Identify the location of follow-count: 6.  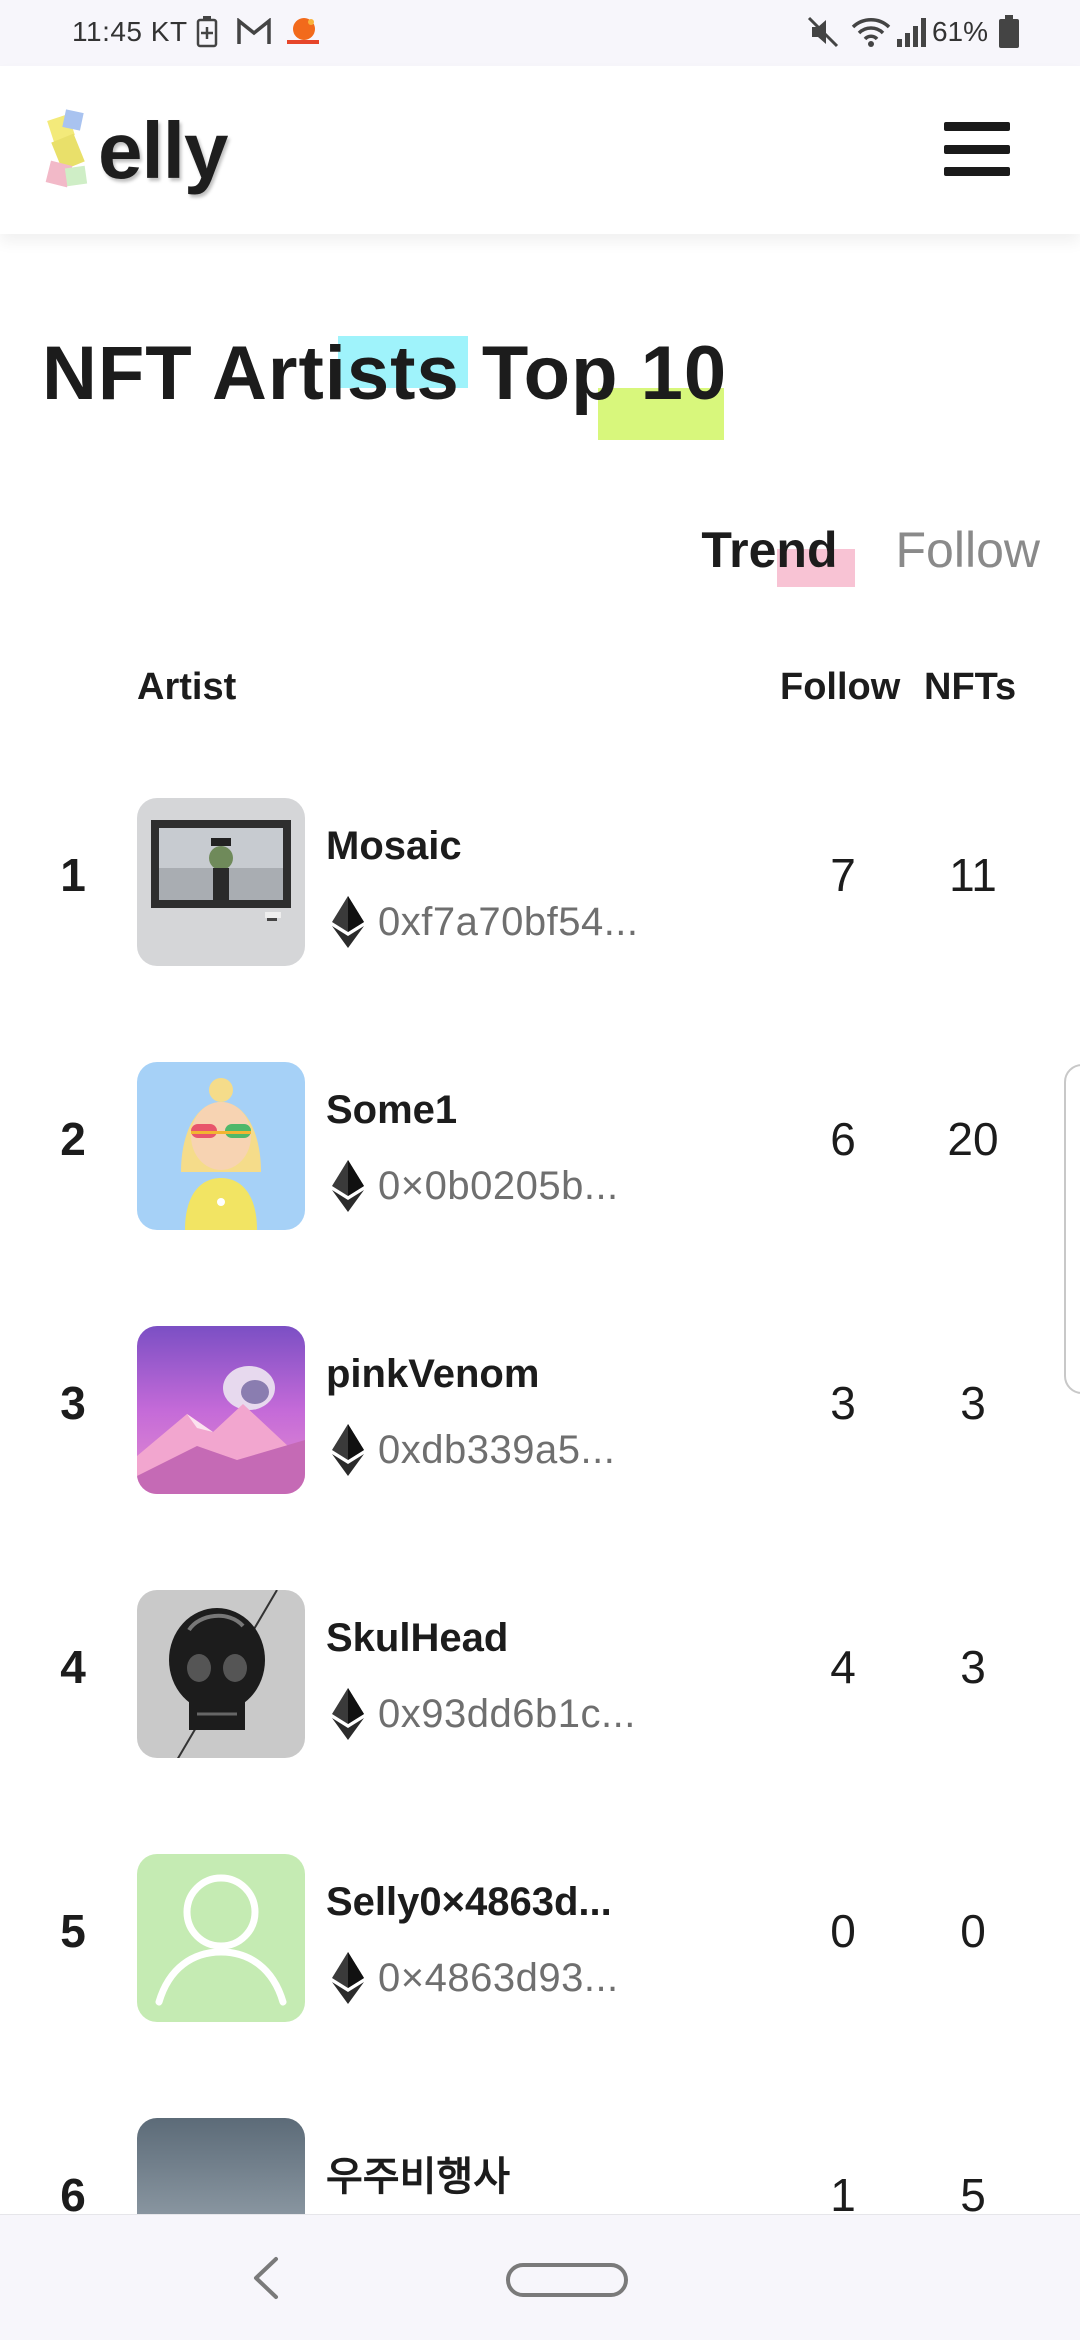
(843, 1139).